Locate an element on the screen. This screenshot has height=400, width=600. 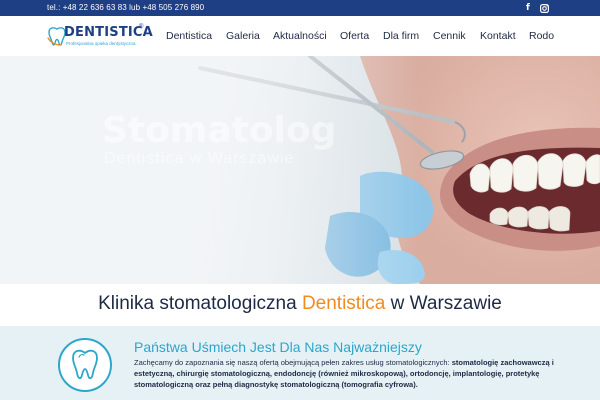
nav-item-galeria: Galeria is located at coordinates (243, 36).